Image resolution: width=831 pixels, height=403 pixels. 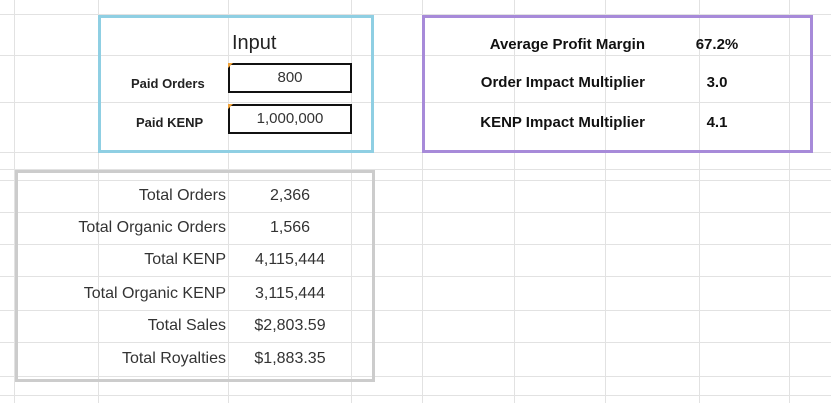 I want to click on paid-kenp-input: 1,000,000, so click(x=290, y=119).